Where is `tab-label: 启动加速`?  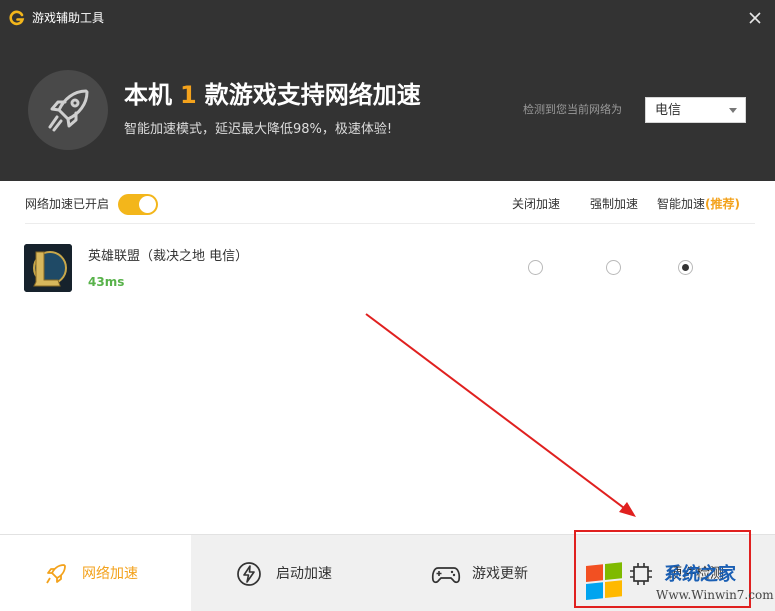 tab-label: 启动加速 is located at coordinates (304, 574).